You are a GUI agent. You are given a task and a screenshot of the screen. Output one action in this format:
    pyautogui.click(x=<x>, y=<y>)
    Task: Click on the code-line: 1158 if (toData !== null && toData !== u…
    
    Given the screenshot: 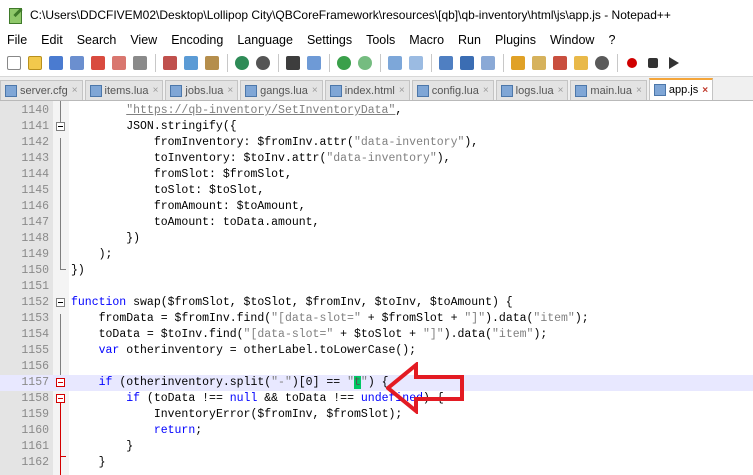 What is the action you would take?
    pyautogui.click(x=376, y=399)
    